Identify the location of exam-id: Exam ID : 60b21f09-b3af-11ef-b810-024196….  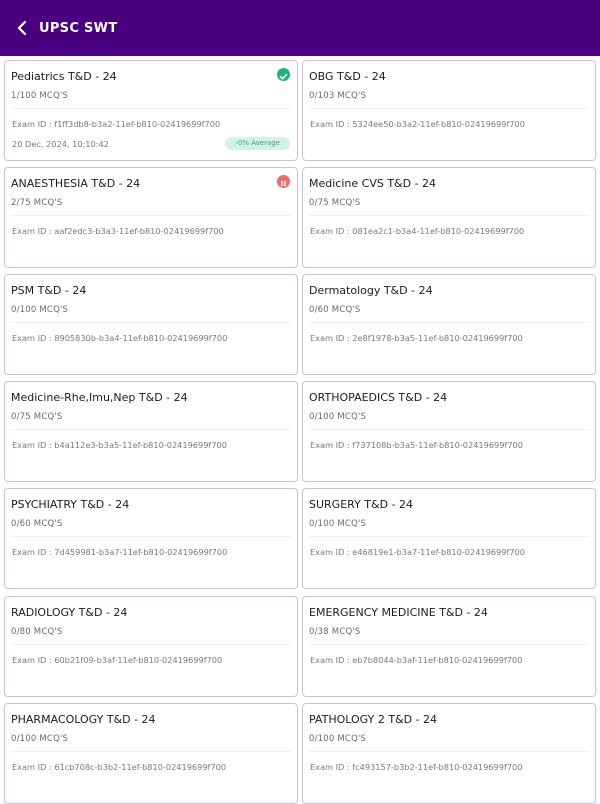
(117, 660).